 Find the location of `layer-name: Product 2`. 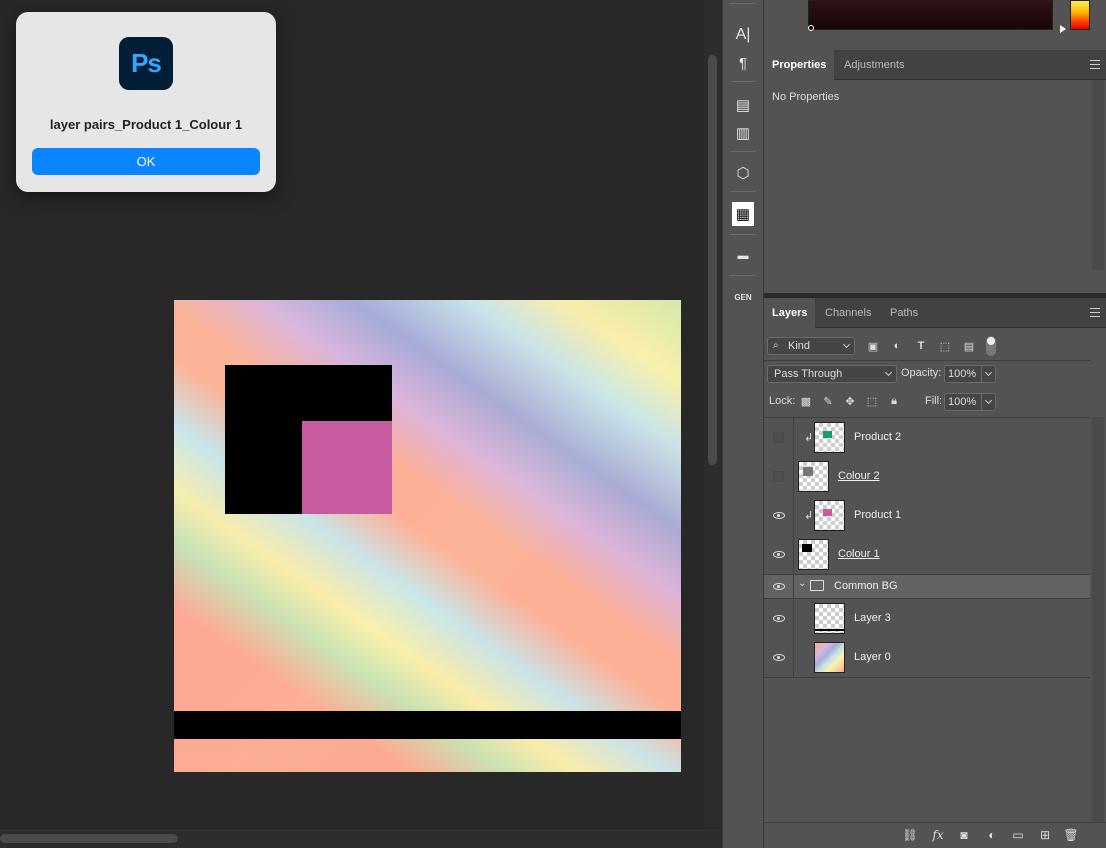

layer-name: Product 2 is located at coordinates (878, 437).